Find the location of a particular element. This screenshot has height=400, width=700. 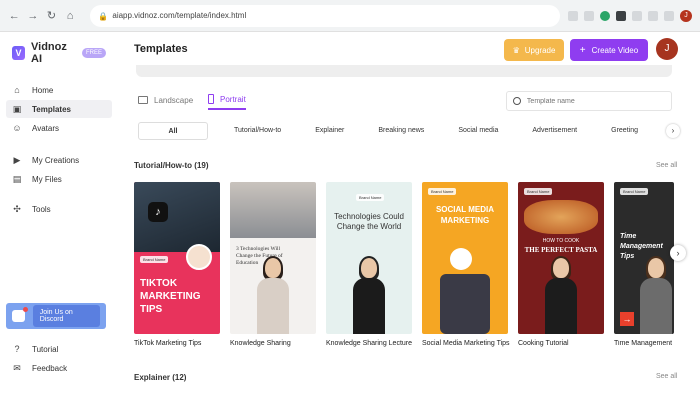

crown-icon: ♛ is located at coordinates (516, 50).